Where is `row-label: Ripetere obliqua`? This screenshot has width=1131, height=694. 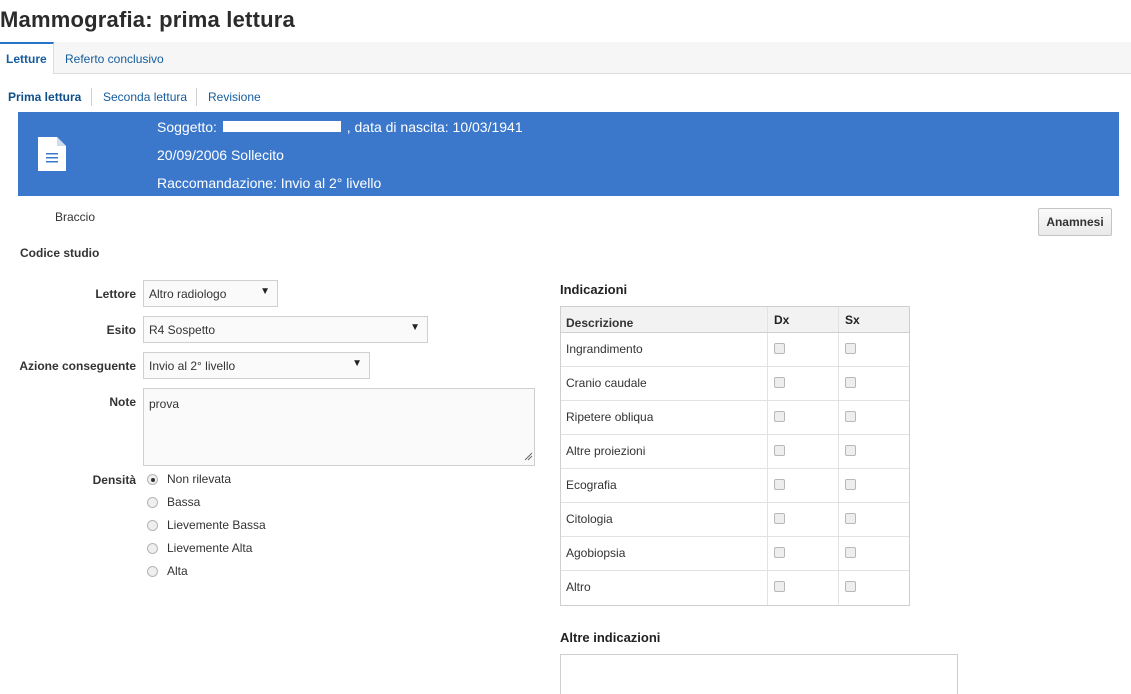
row-label: Ripetere obliqua is located at coordinates (610, 417).